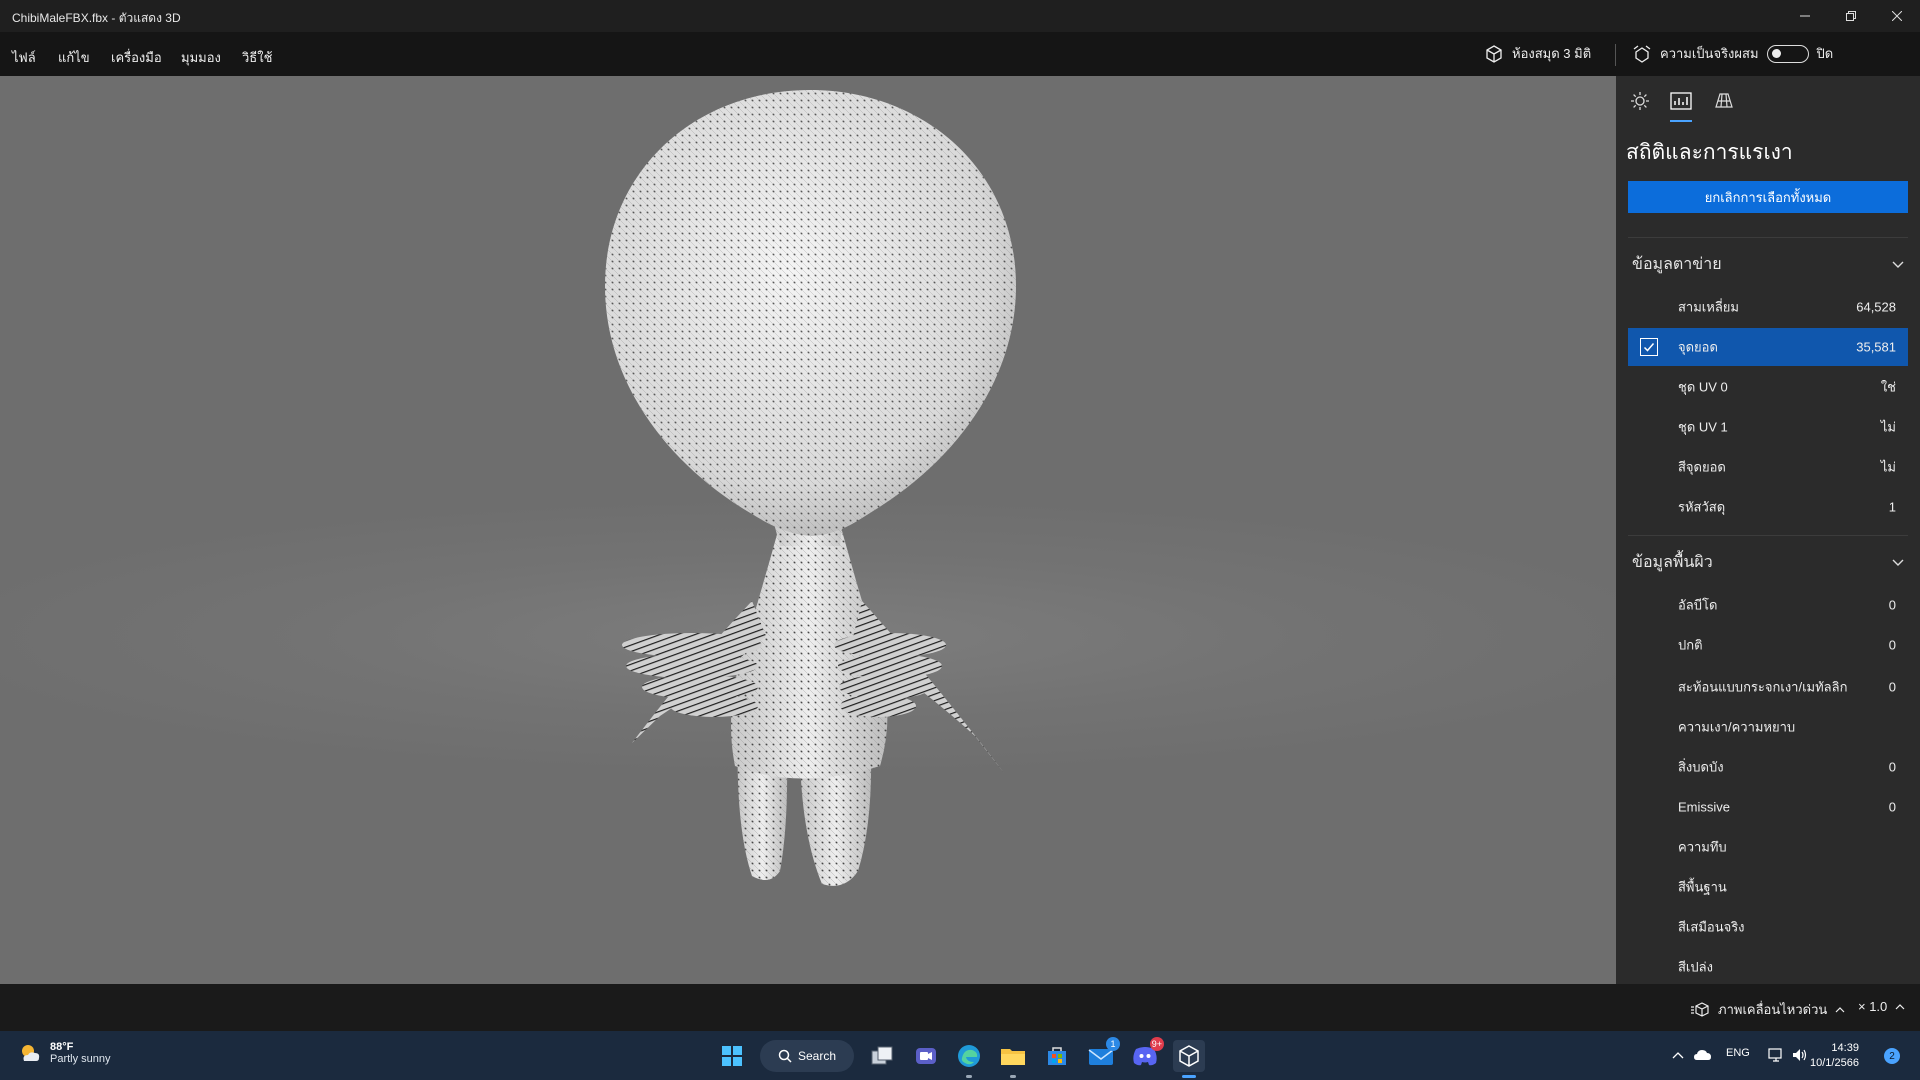 This screenshot has height=1080, width=1920. I want to click on row-label: สะท้อนแบบกระจกเงา/เมทัลลิก, so click(1763, 687).